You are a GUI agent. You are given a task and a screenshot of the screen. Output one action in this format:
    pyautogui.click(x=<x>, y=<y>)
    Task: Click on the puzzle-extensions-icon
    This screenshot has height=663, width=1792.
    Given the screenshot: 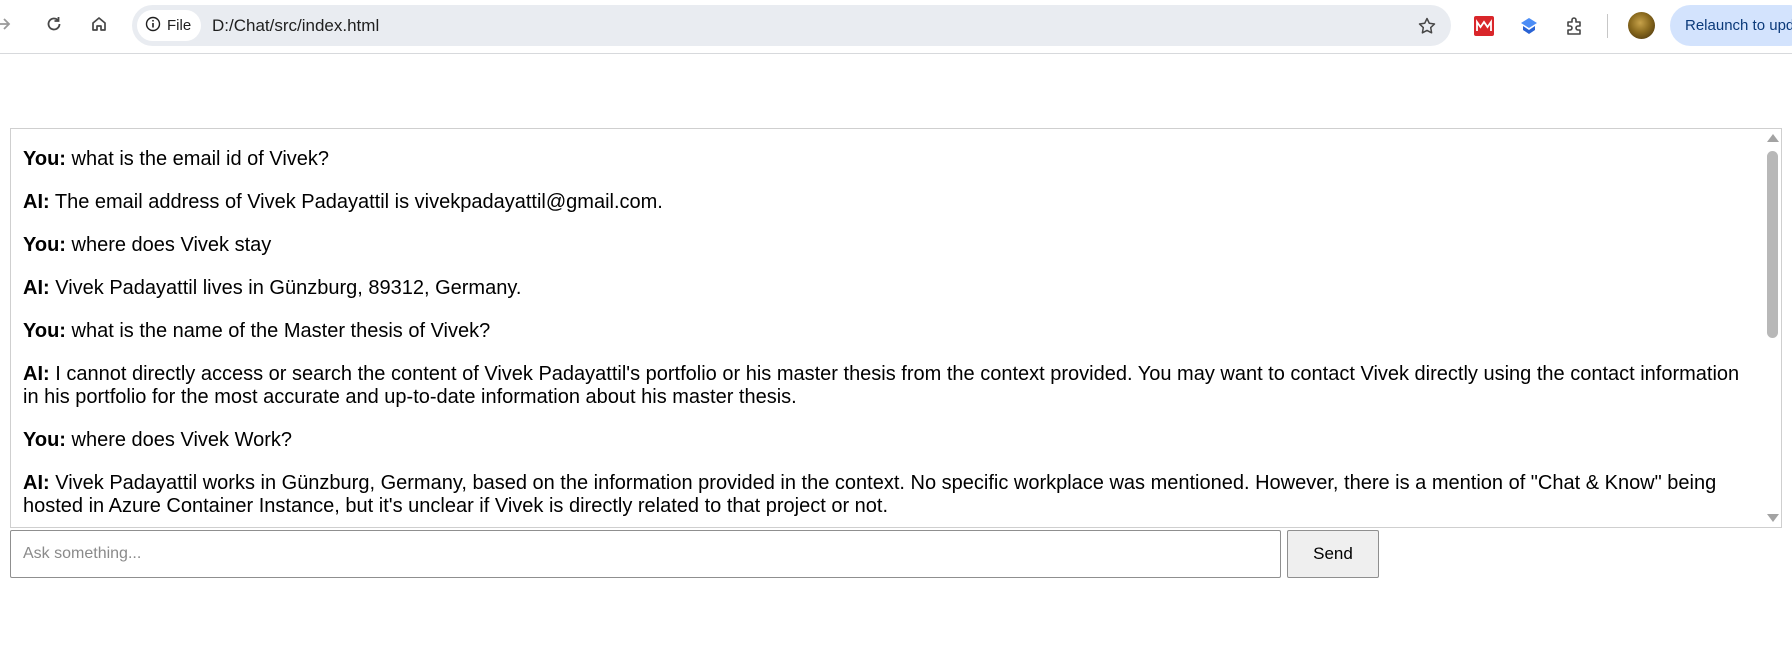 What is the action you would take?
    pyautogui.click(x=1575, y=26)
    